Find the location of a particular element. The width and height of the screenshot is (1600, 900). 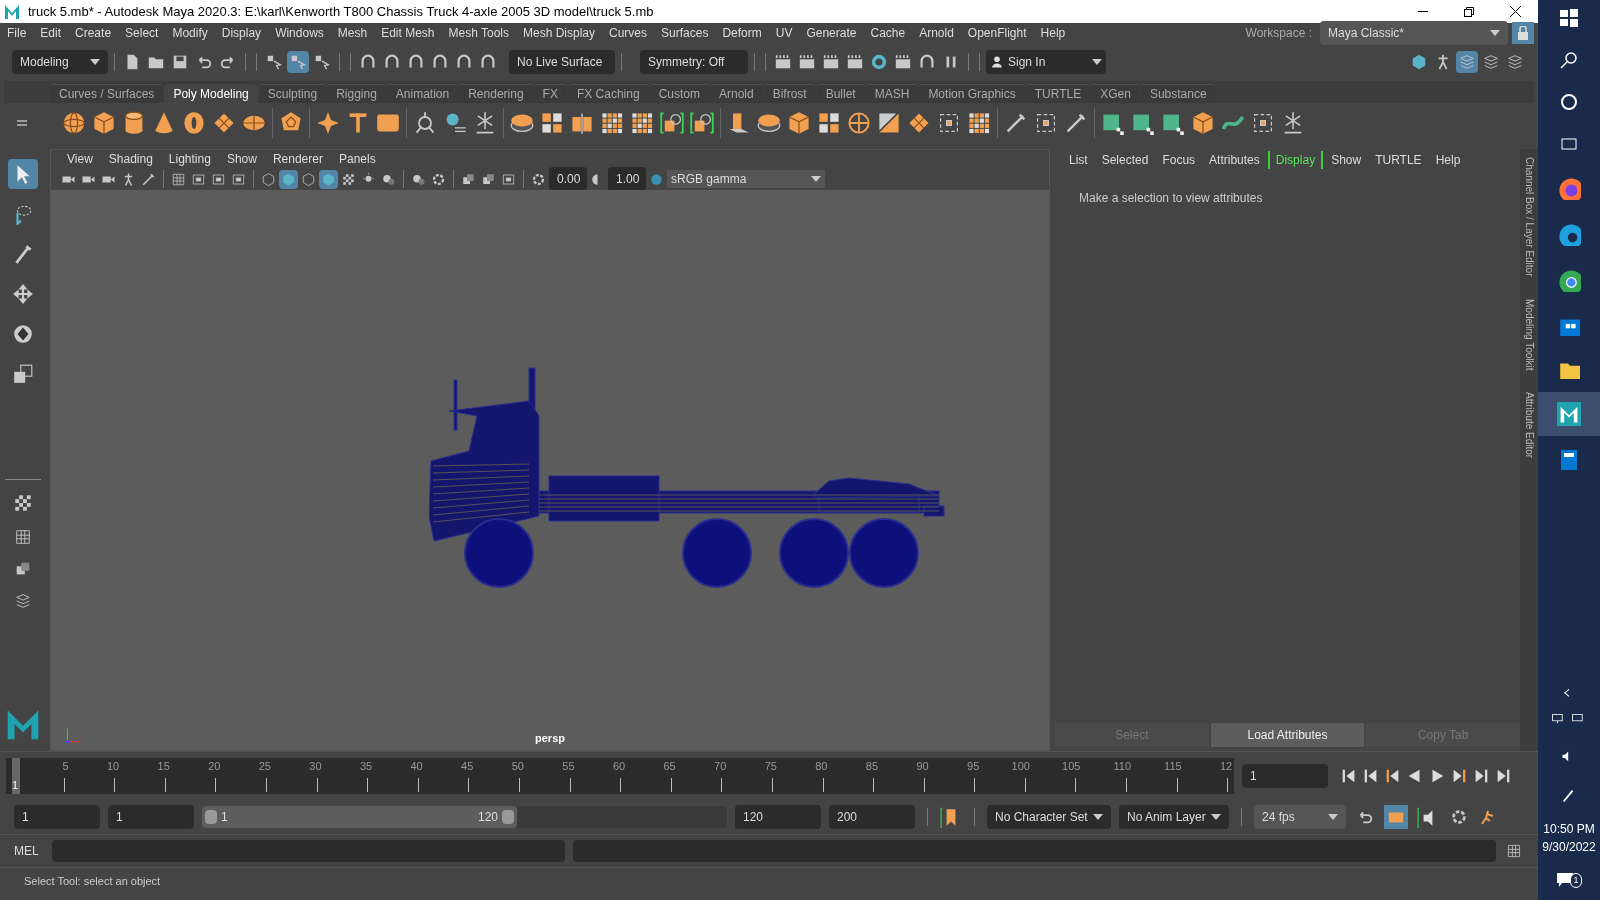

side-tab: Modeling Toolkit is located at coordinates (1529, 334).